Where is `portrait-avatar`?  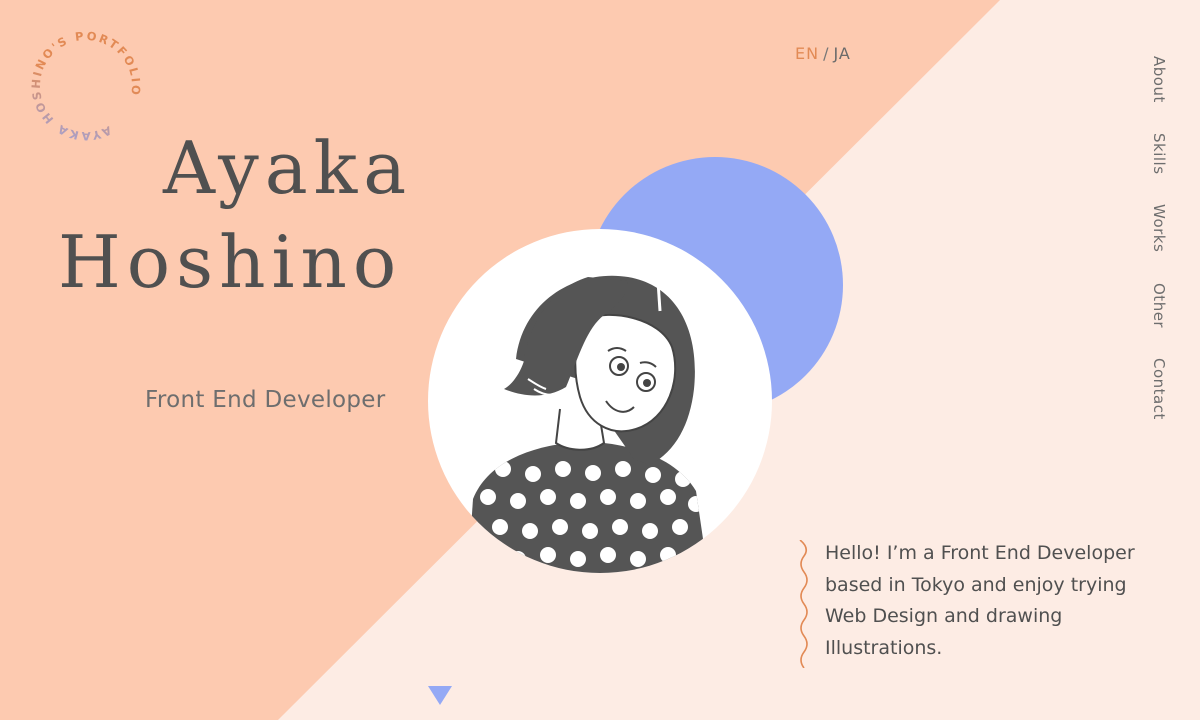
portrait-avatar is located at coordinates (600, 401).